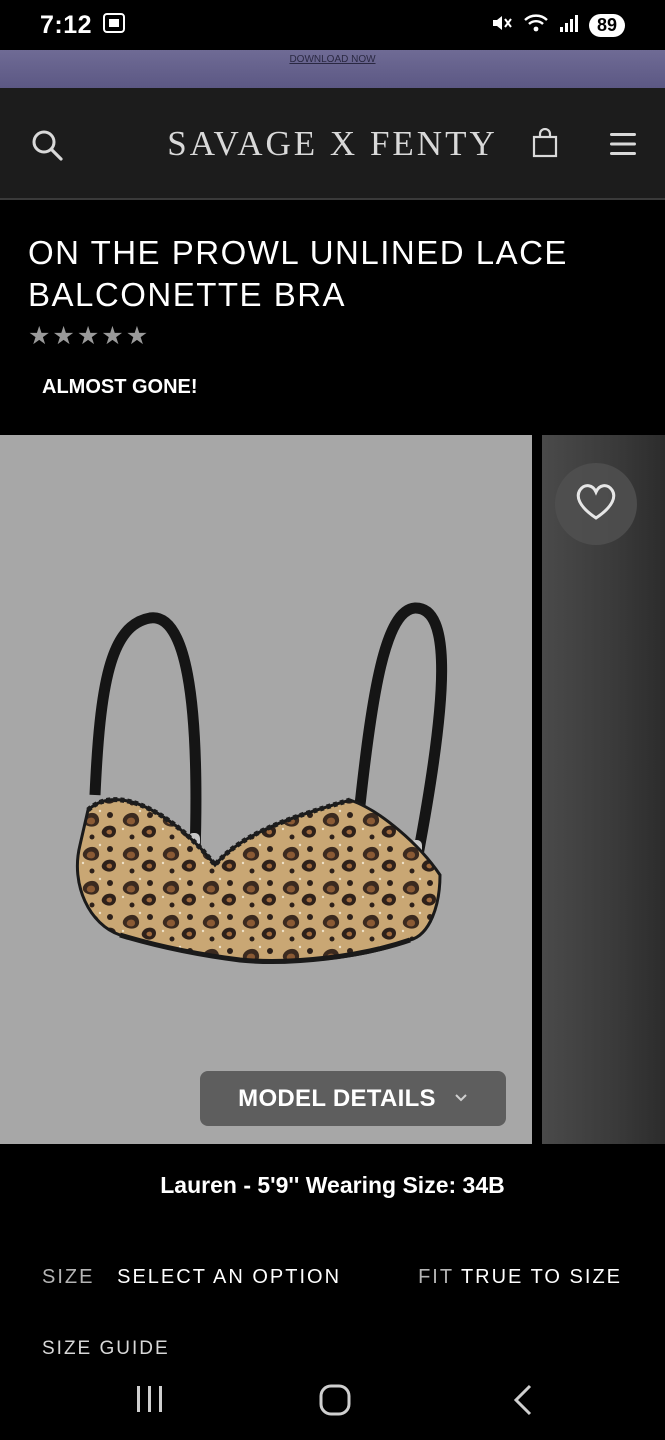 The width and height of the screenshot is (665, 1440). What do you see at coordinates (569, 25) in the screenshot?
I see `signal-icon` at bounding box center [569, 25].